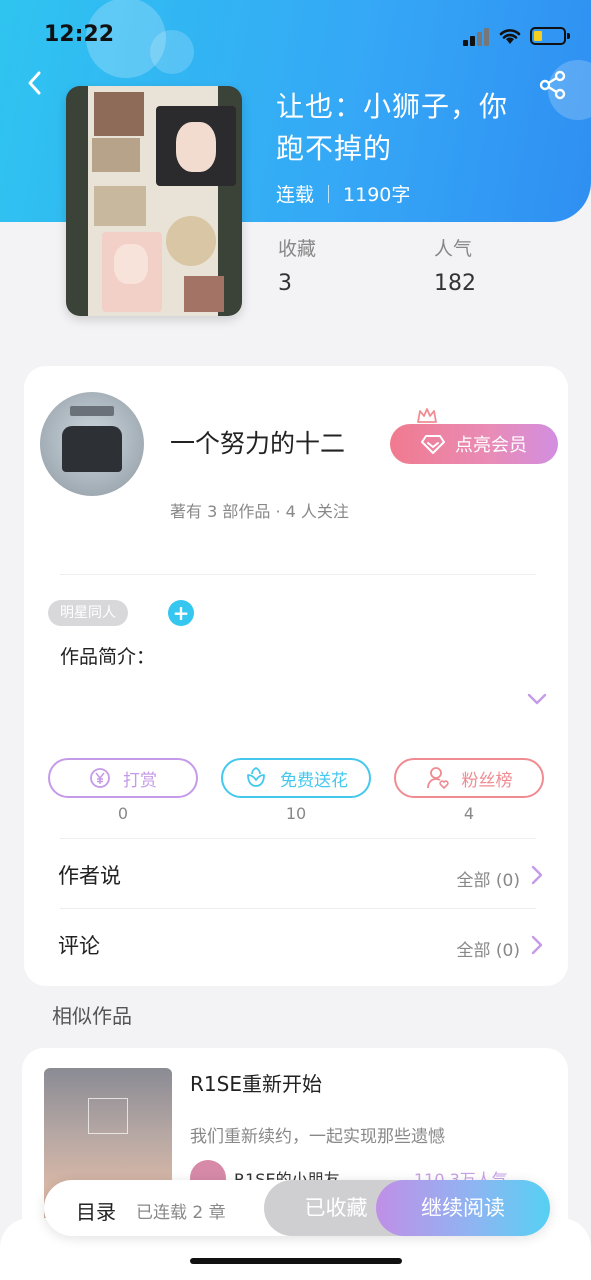 The image size is (591, 1280). I want to click on send-flower-button: 免费送花, so click(296, 778).